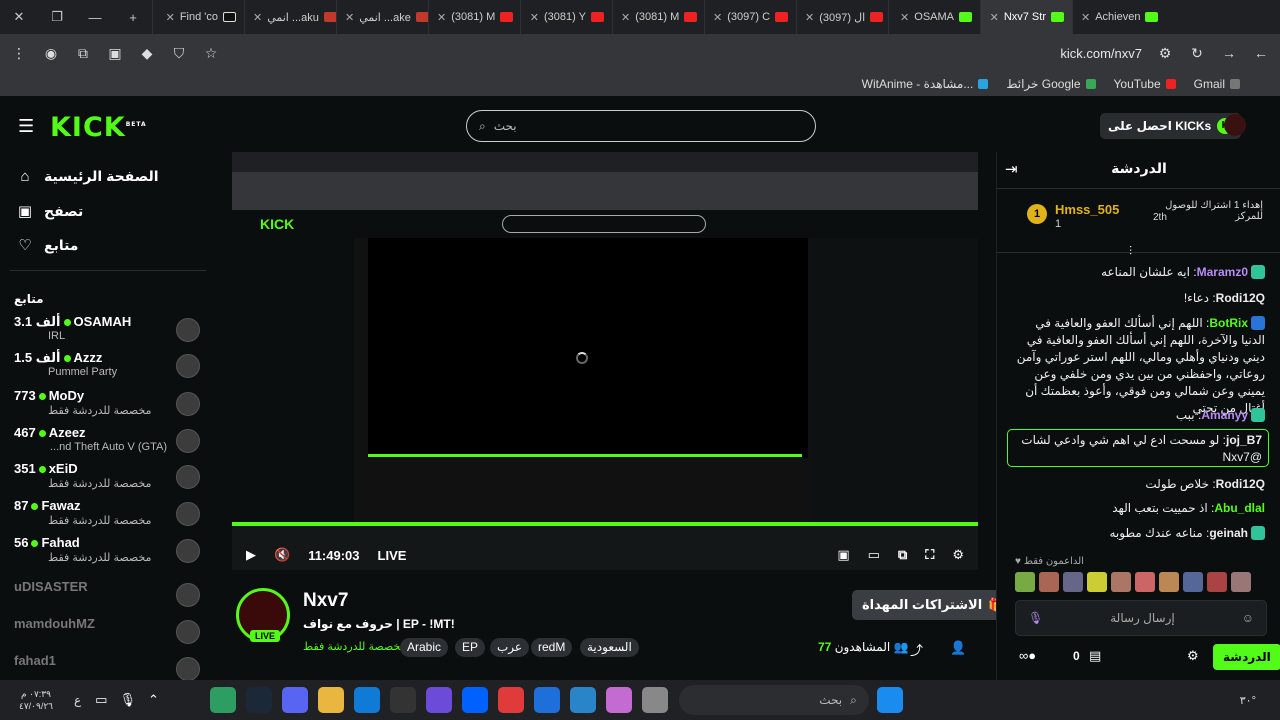  I want to click on browser-tab: ✕ انمي ...ake, so click(382, 17).